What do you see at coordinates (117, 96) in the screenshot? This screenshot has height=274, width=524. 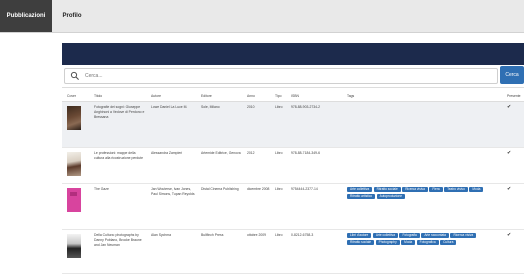 I see `col-header-title: Titolo` at bounding box center [117, 96].